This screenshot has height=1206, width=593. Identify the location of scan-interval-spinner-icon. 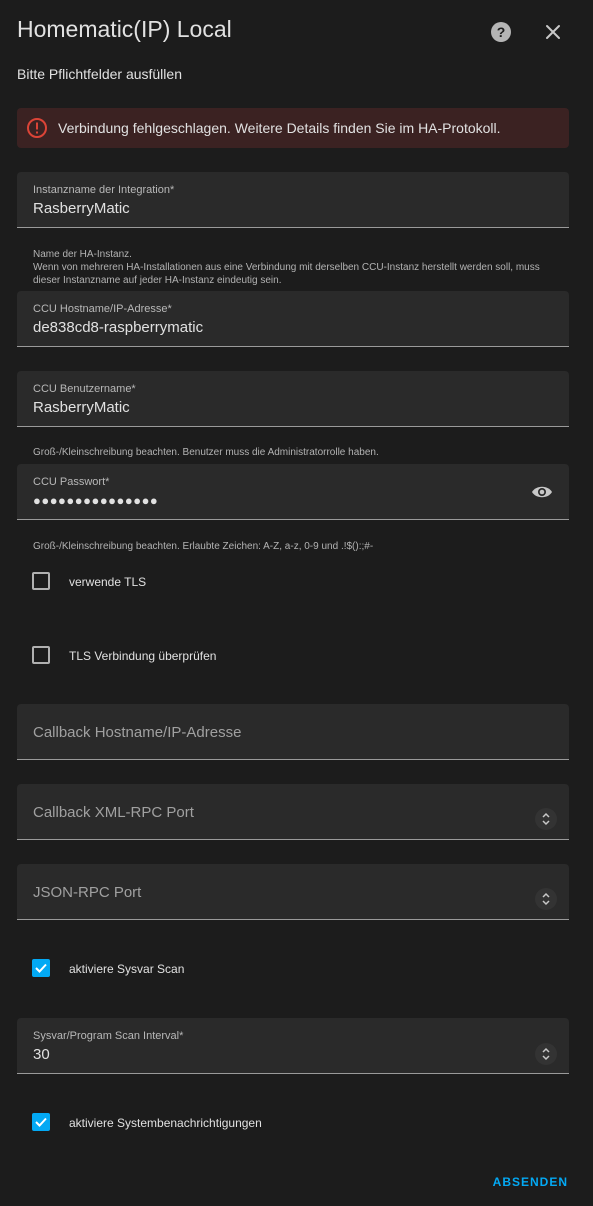
(546, 1054).